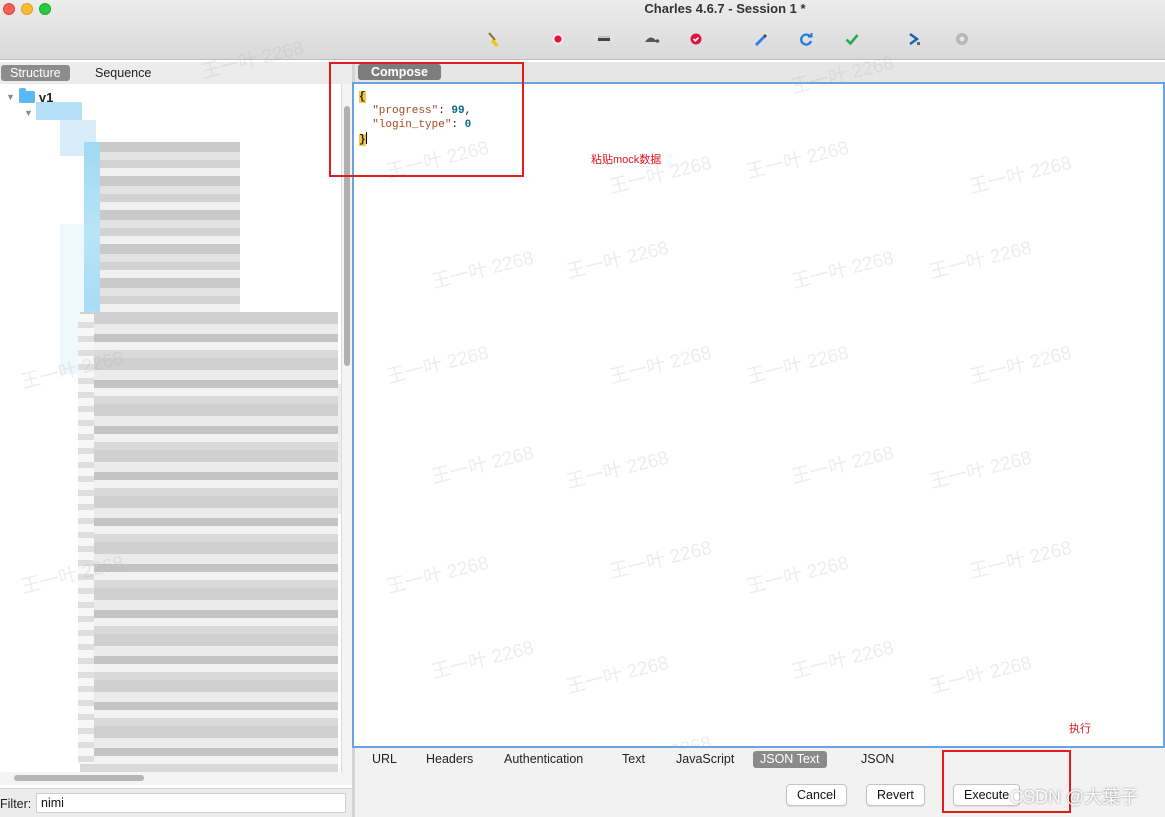 Image resolution: width=1165 pixels, height=817 pixels. I want to click on check-icon, so click(852, 39).